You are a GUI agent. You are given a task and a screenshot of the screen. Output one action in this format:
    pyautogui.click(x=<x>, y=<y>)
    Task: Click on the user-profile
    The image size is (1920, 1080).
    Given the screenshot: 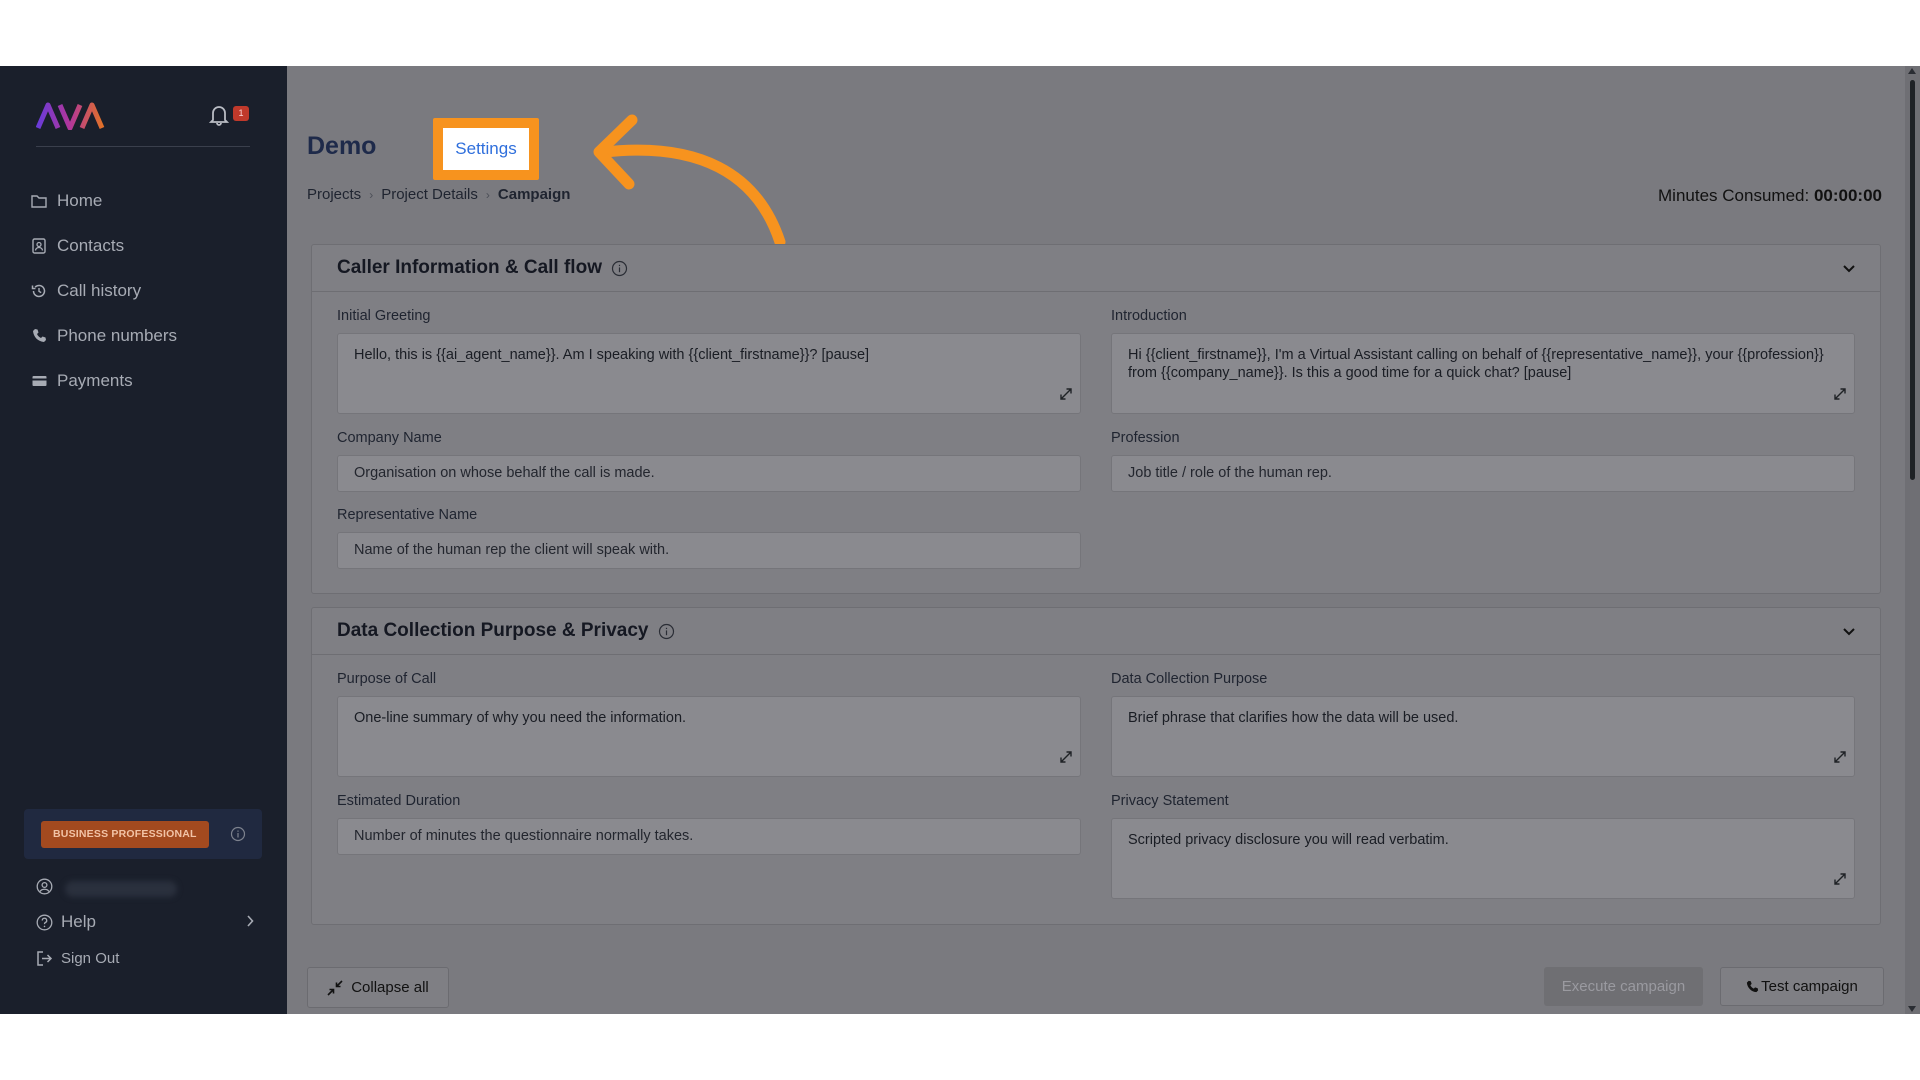 What is the action you would take?
    pyautogui.click(x=106, y=889)
    